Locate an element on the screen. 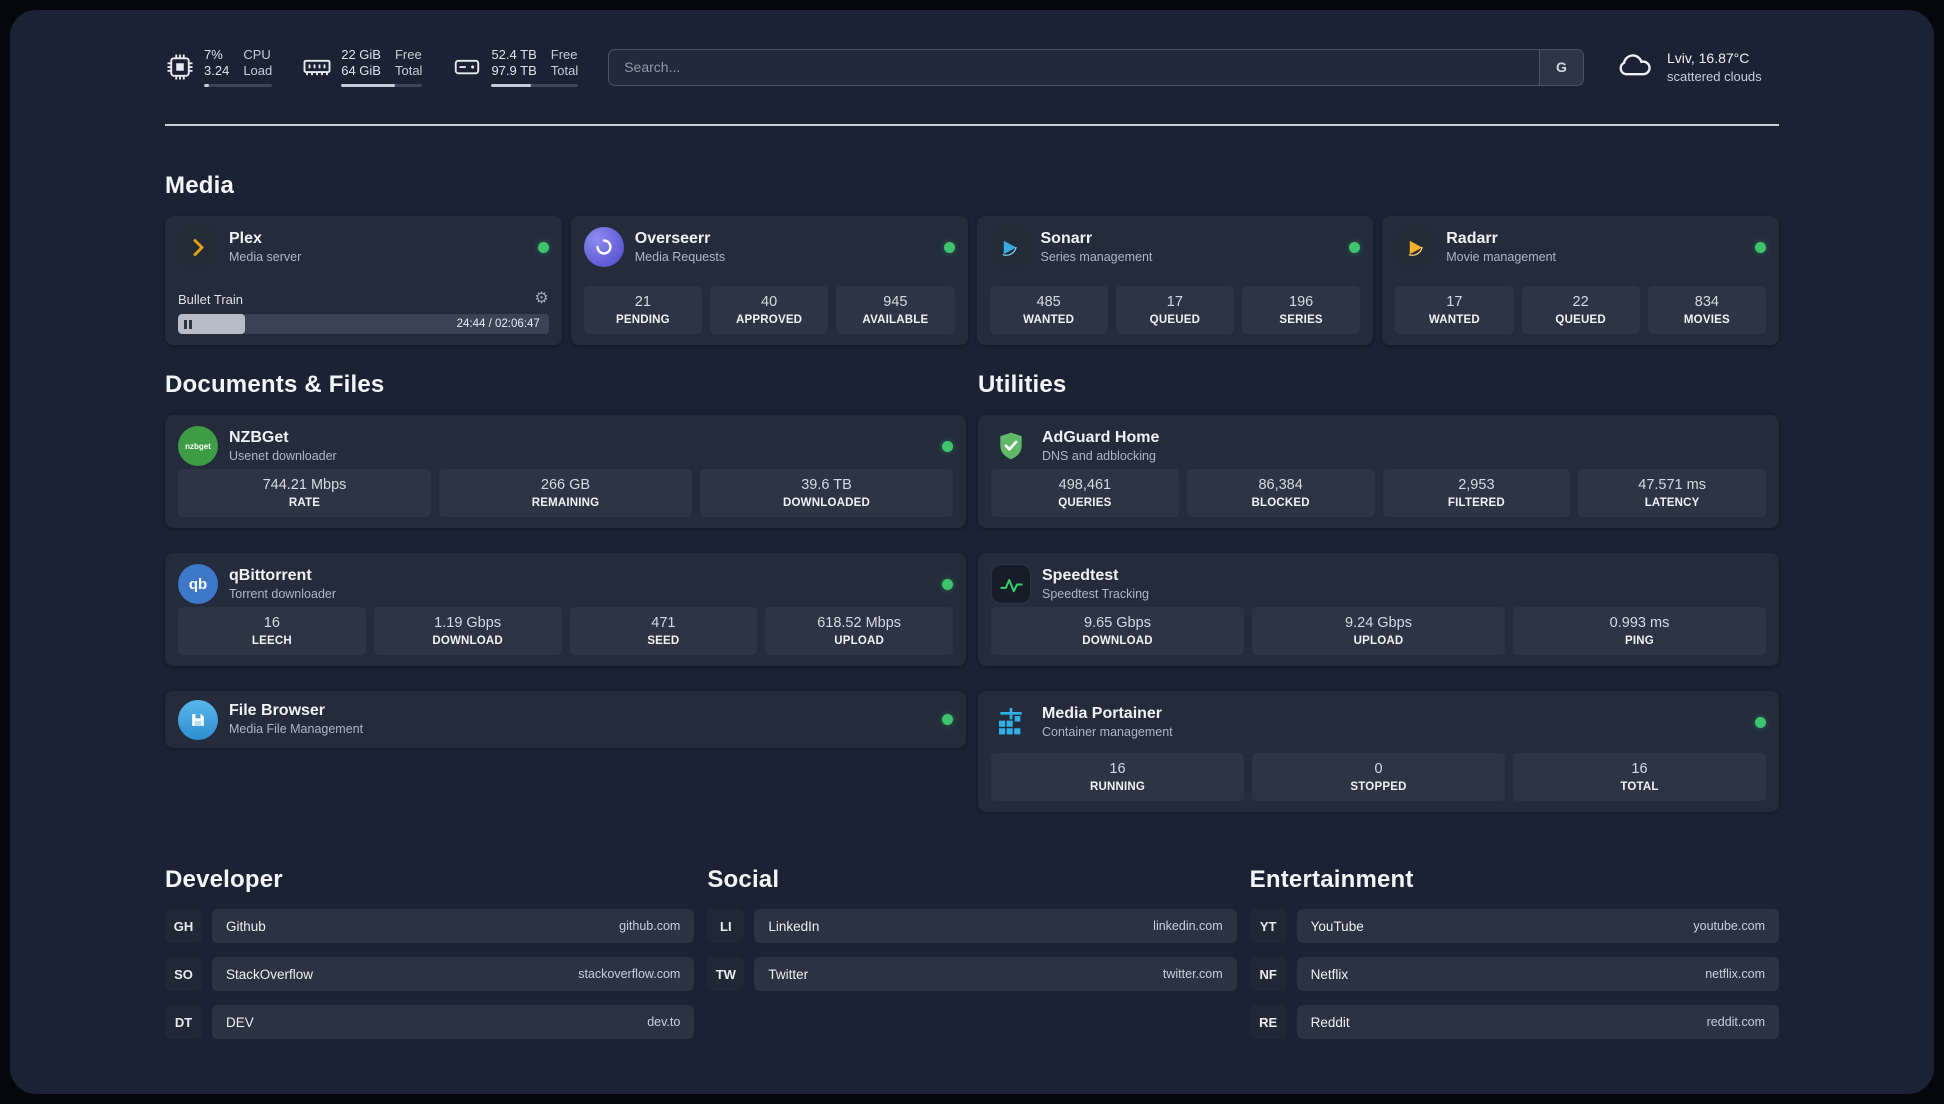  link-dev: DT DEV dev.to is located at coordinates (430, 1022).